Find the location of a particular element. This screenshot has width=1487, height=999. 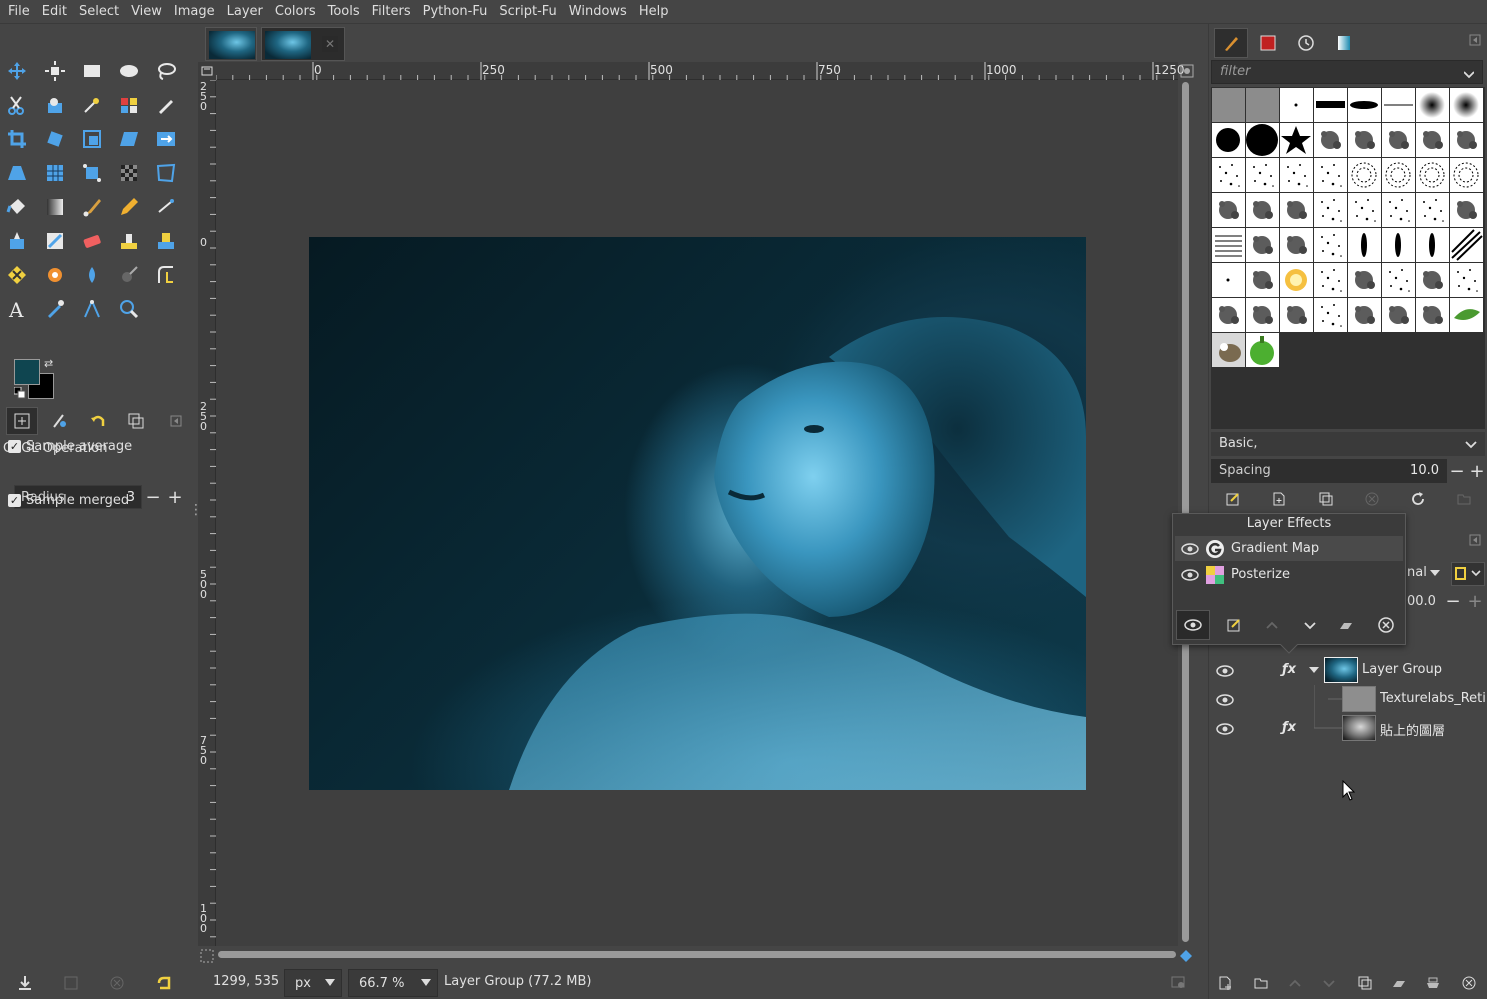

menu-edit: Edit is located at coordinates (54, 12).